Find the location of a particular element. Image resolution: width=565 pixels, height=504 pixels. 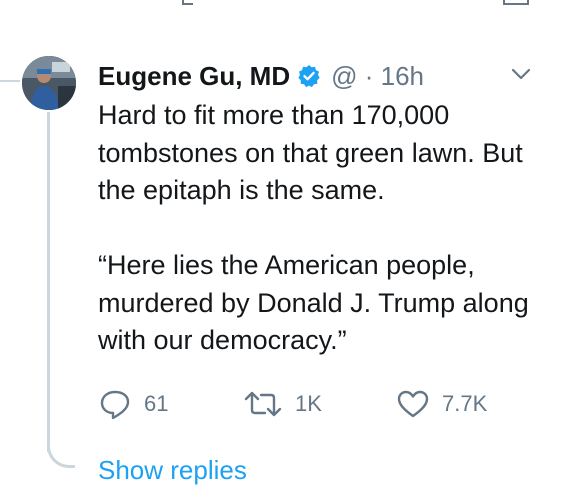

verified-badge-icon is located at coordinates (309, 76).